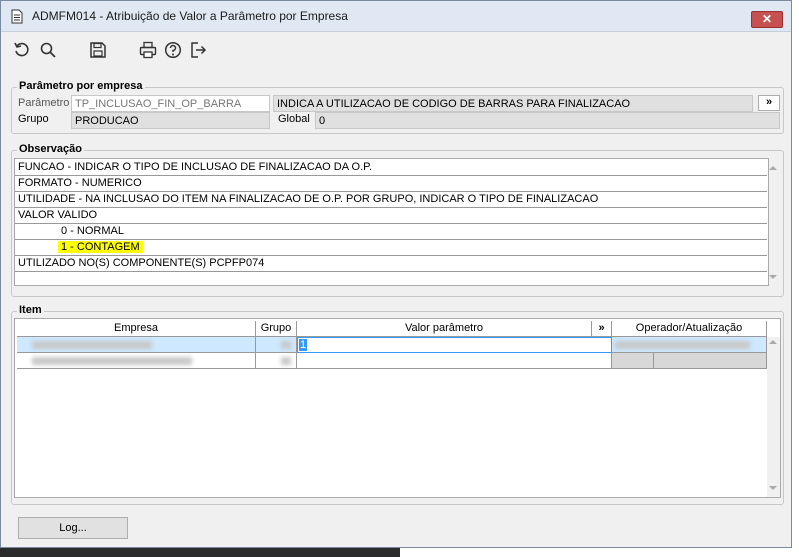 The image size is (799, 557). I want to click on column-header-empresa: Empresa, so click(136, 329).